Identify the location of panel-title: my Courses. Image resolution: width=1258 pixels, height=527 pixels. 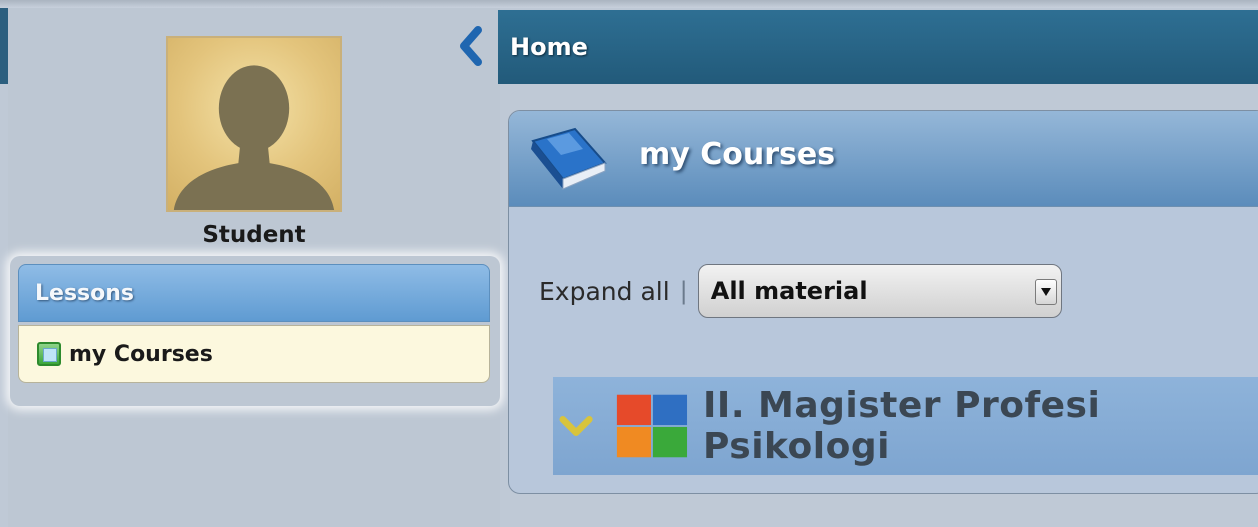
(737, 154).